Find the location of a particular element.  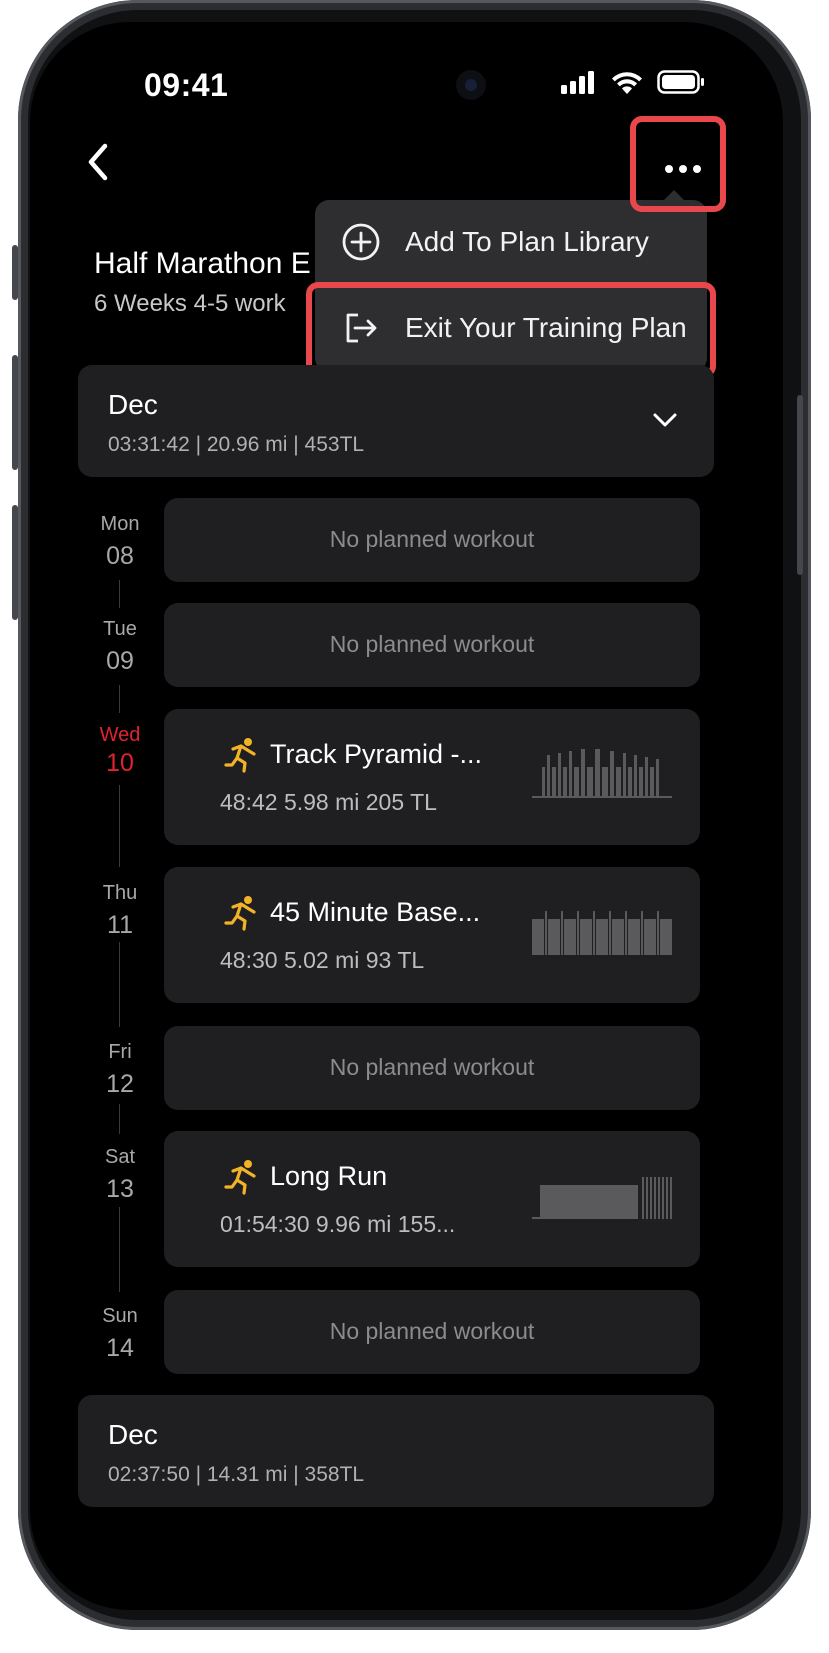

day-name: Tue is located at coordinates (120, 629).